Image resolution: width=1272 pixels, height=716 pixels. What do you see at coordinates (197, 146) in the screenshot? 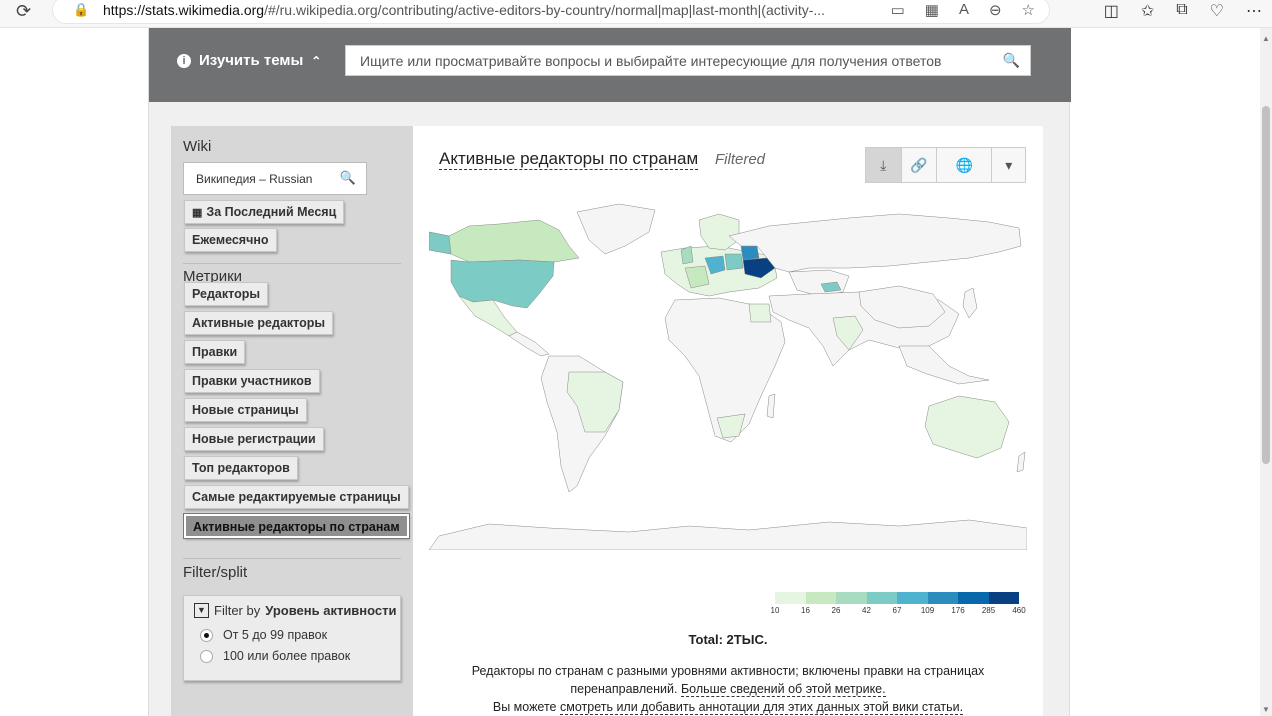
I see `wiki-heading: Wiki` at bounding box center [197, 146].